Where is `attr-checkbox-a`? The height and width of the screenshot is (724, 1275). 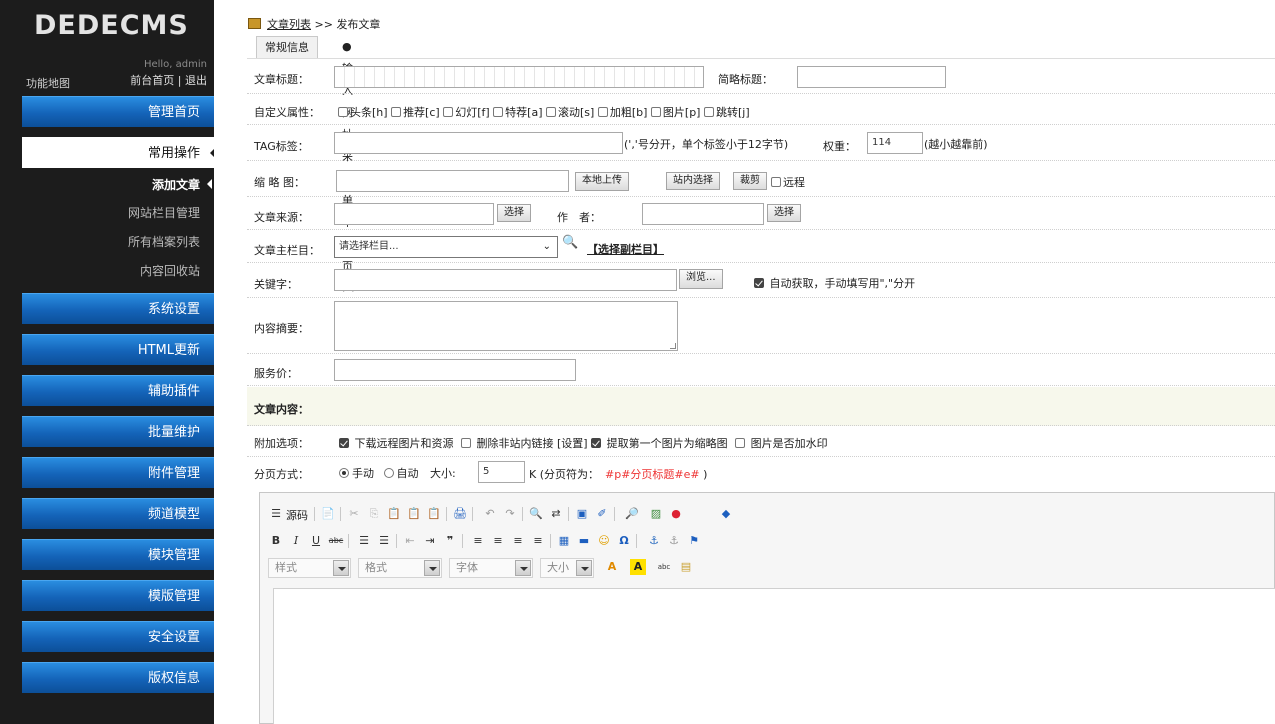 attr-checkbox-a is located at coordinates (498, 112).